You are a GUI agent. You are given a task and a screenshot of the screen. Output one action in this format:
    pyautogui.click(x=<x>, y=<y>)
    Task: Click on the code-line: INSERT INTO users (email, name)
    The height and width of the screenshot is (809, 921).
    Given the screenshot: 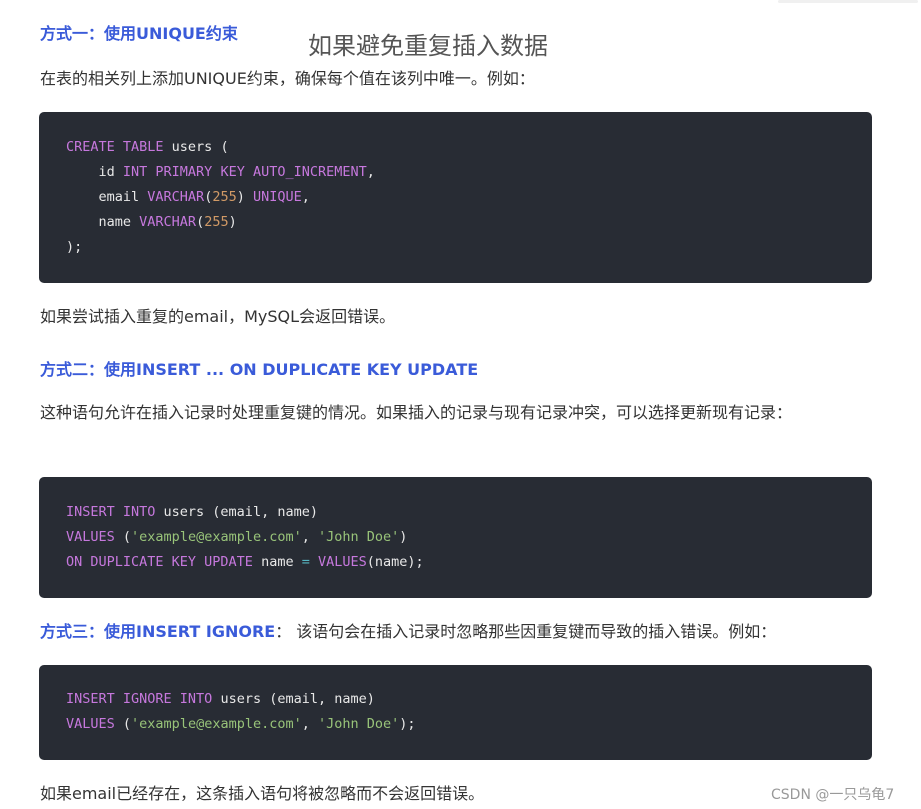 What is the action you would take?
    pyautogui.click(x=469, y=512)
    